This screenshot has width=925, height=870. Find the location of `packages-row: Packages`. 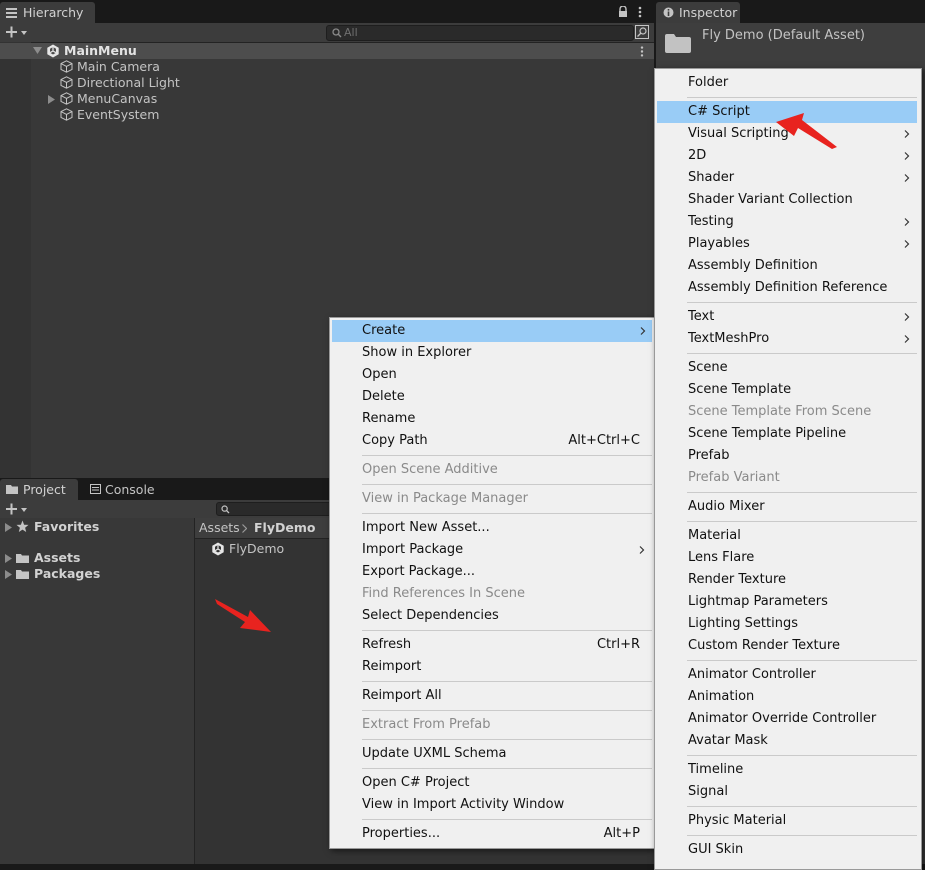

packages-row: Packages is located at coordinates (95, 574).